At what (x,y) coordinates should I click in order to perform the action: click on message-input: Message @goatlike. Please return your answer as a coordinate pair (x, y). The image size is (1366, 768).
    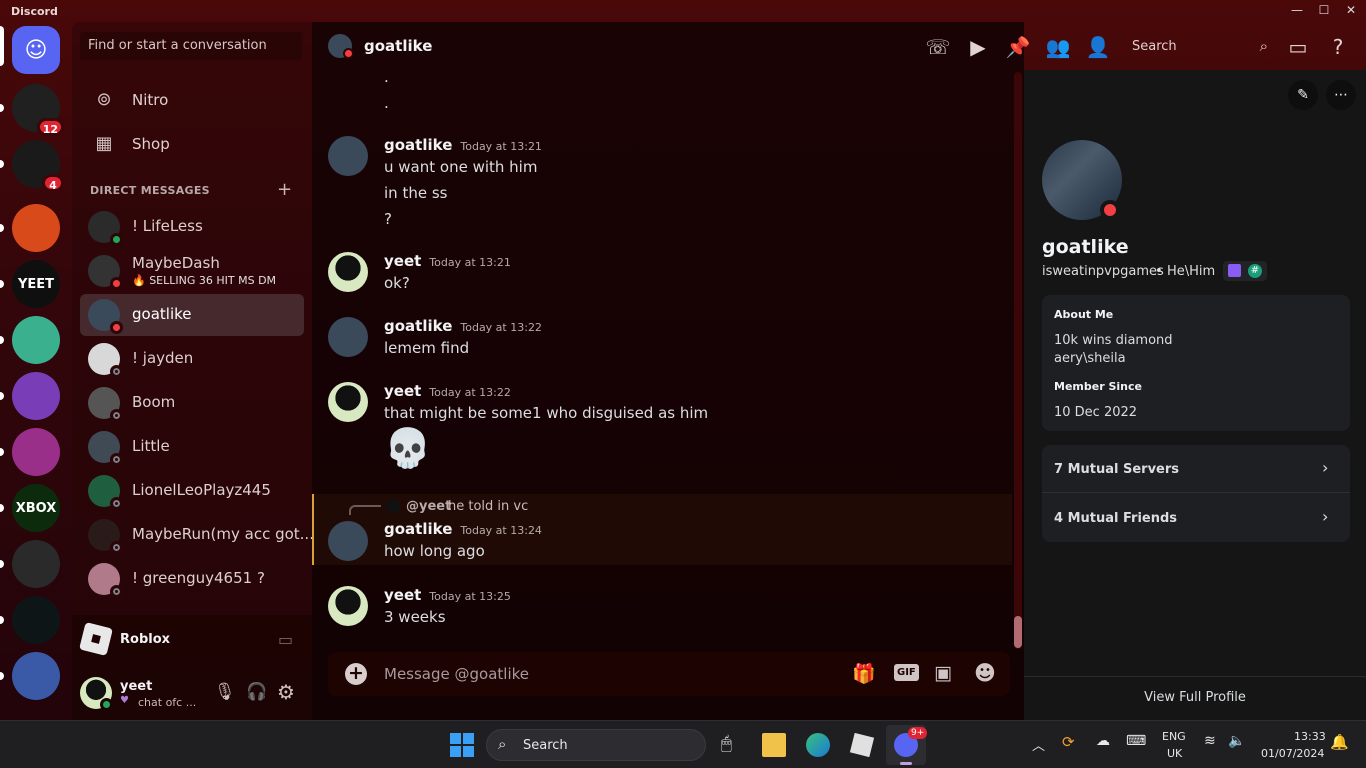
    Looking at the image, I should click on (456, 674).